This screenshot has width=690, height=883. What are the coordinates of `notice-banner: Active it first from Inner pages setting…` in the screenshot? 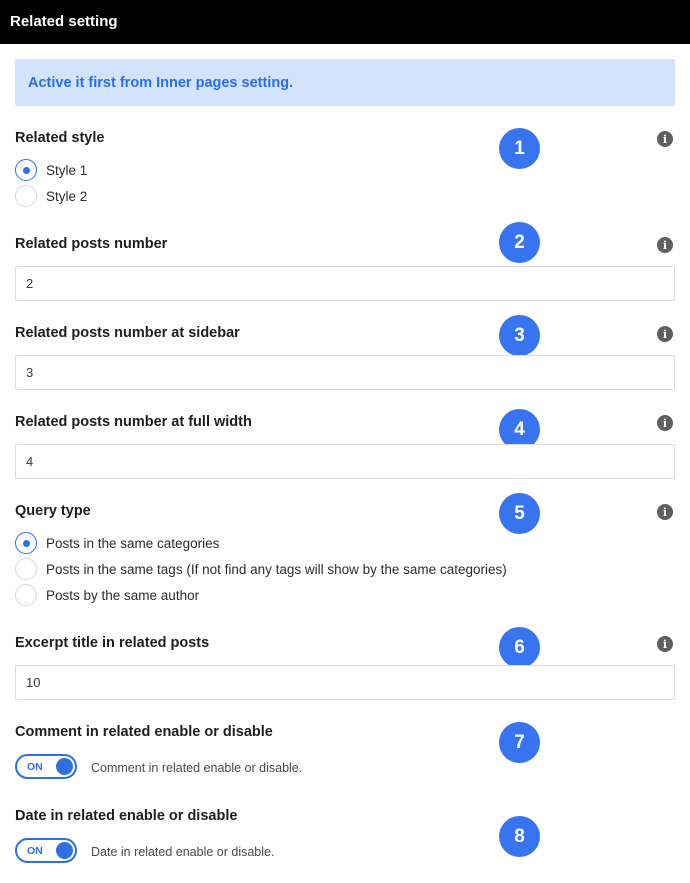 It's located at (345, 82).